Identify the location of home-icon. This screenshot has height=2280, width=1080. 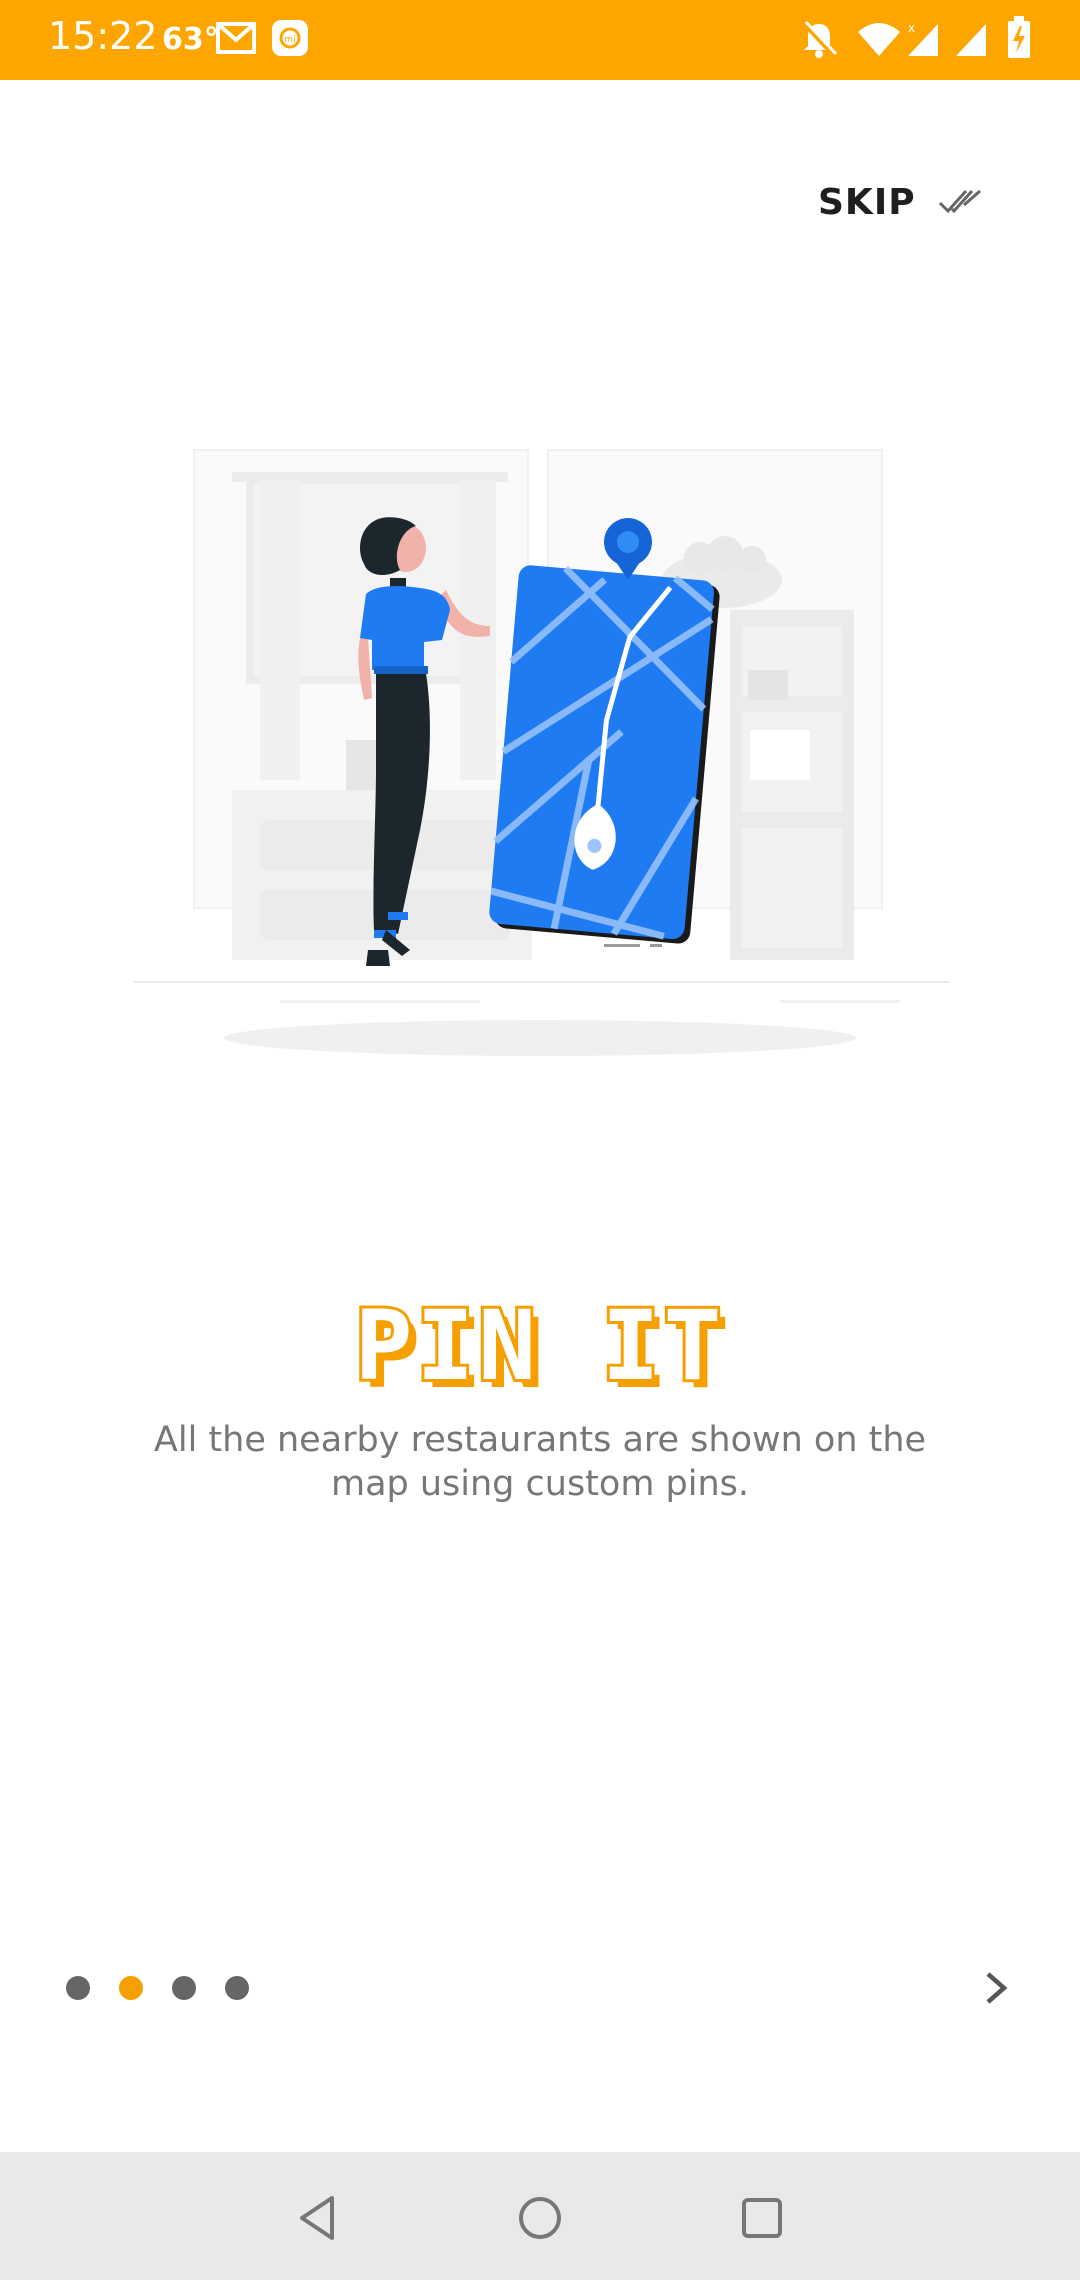
(540, 2218).